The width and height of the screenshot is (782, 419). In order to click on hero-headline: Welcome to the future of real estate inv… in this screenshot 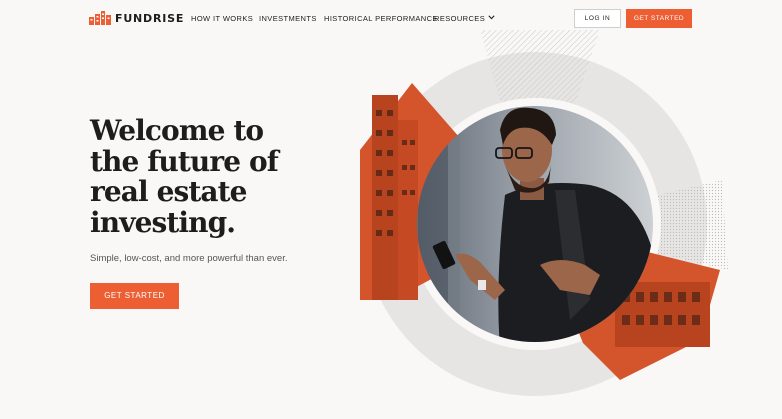, I will do `click(215, 176)`.